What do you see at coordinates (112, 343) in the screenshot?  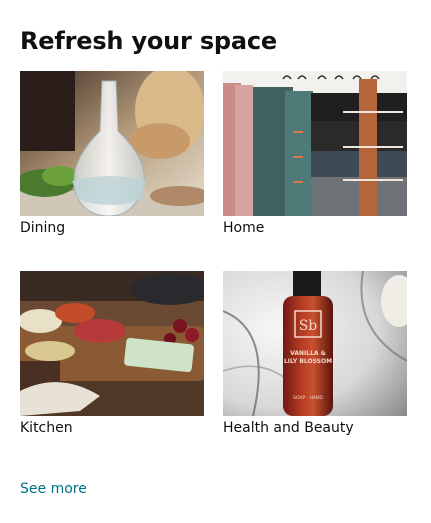 I see `kitchen-image` at bounding box center [112, 343].